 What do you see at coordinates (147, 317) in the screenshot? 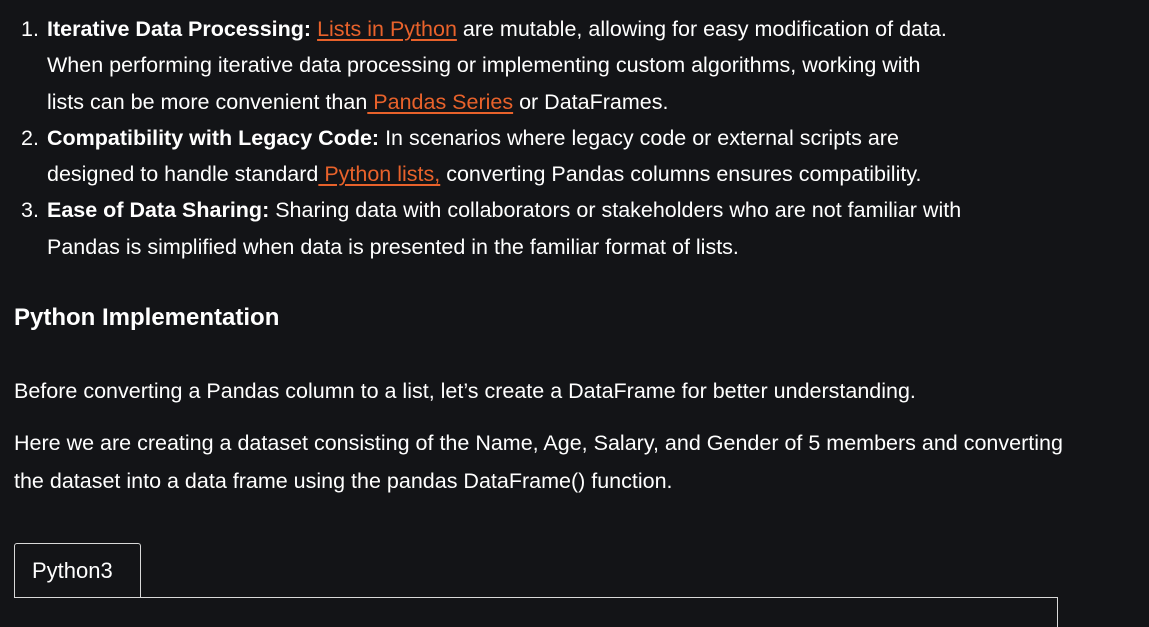
I see `section-heading: Python Implementation` at bounding box center [147, 317].